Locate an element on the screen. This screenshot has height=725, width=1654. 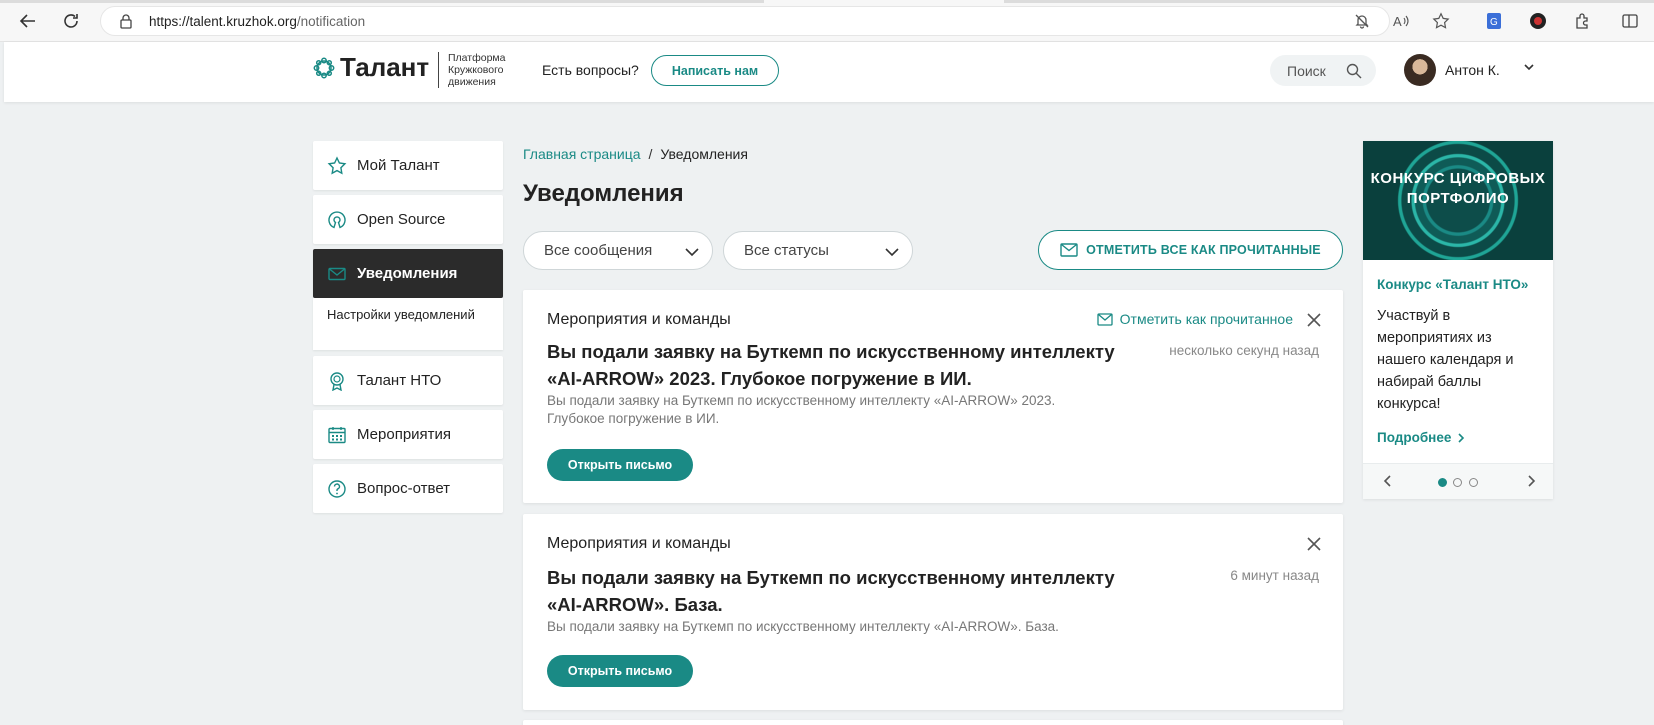
promo-carousel-nav is located at coordinates (1458, 481).